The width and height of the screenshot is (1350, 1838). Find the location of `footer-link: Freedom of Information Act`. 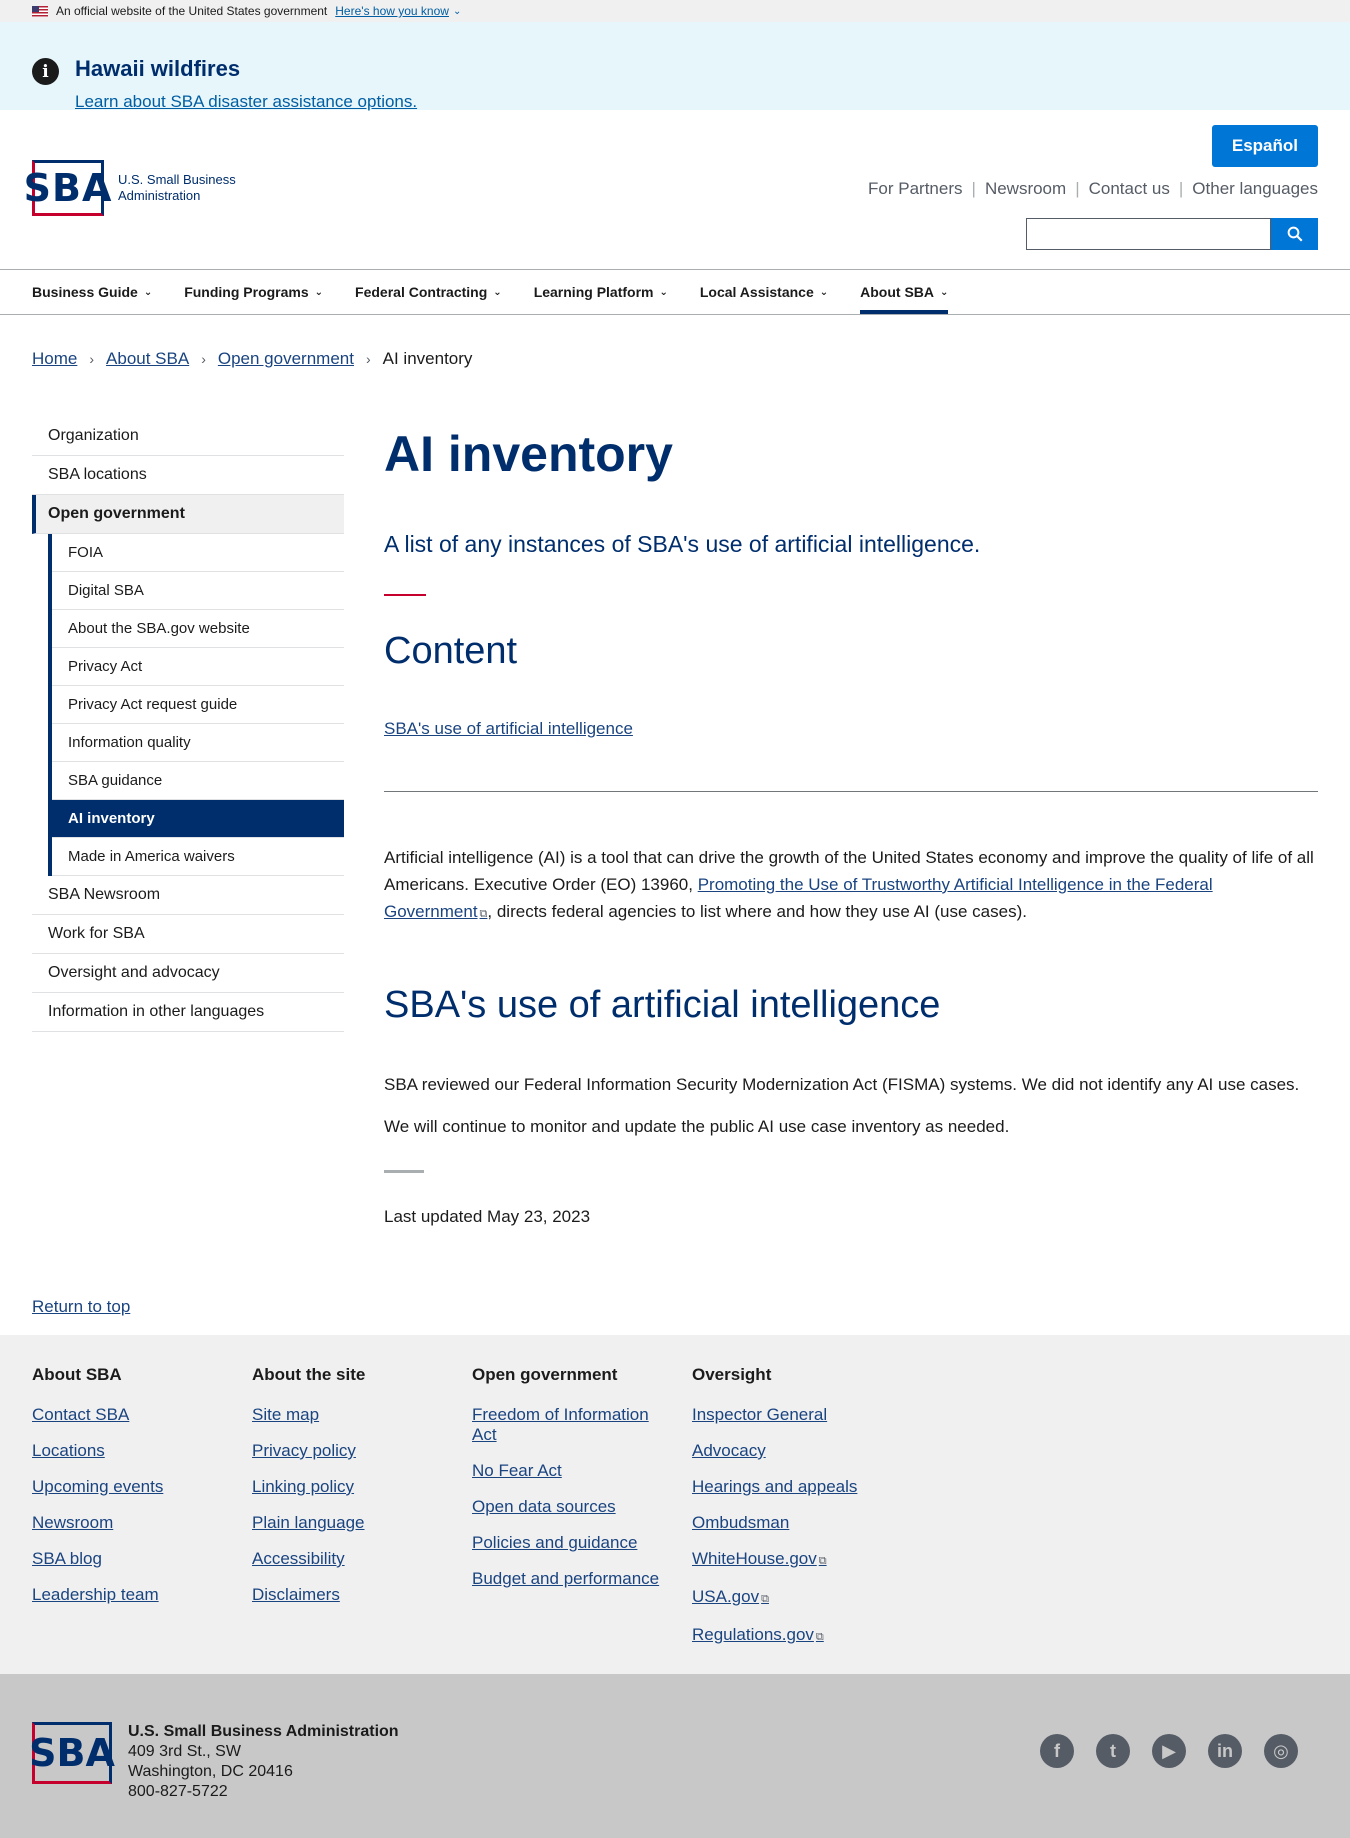

footer-link: Freedom of Information Act is located at coordinates (567, 1425).